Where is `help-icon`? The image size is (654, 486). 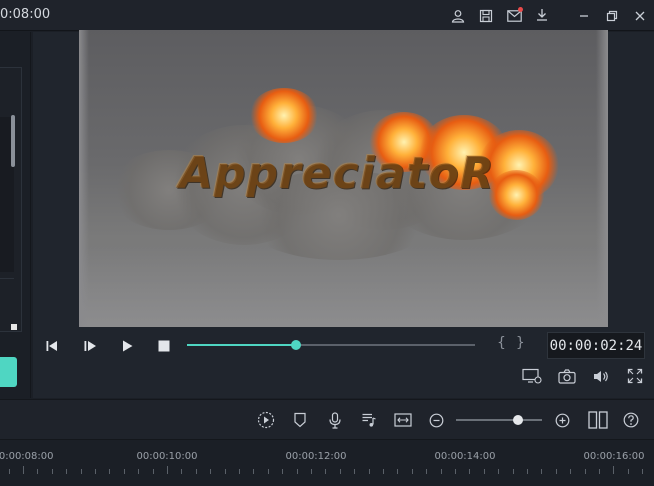 help-icon is located at coordinates (631, 420).